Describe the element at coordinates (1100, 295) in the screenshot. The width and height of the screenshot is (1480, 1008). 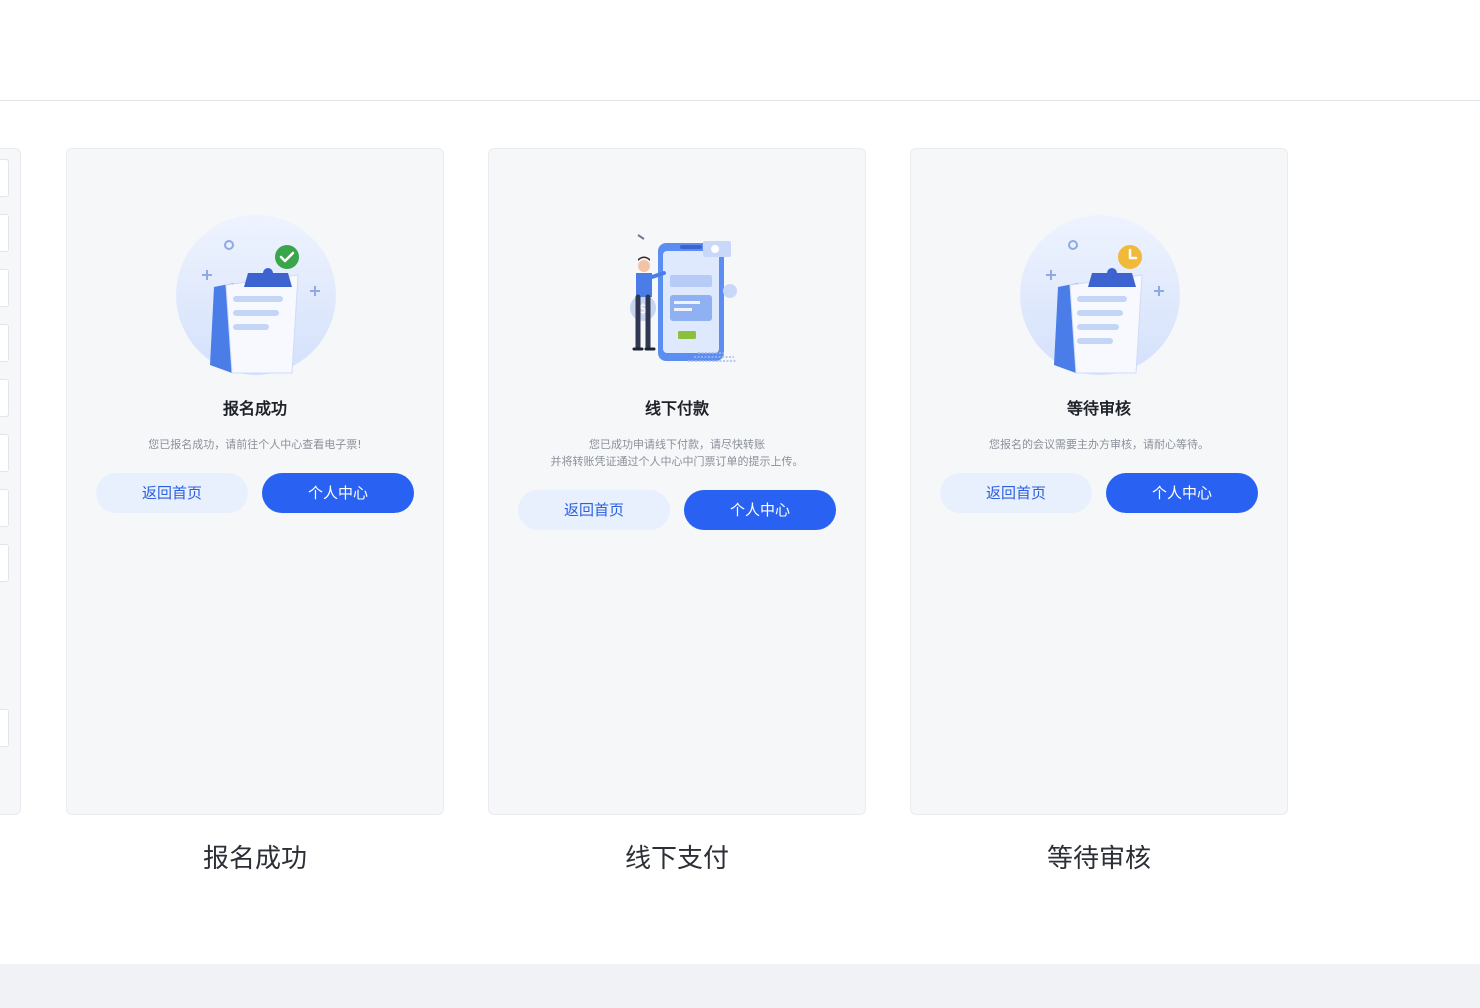
I see `clipboard-clock-icon` at that location.